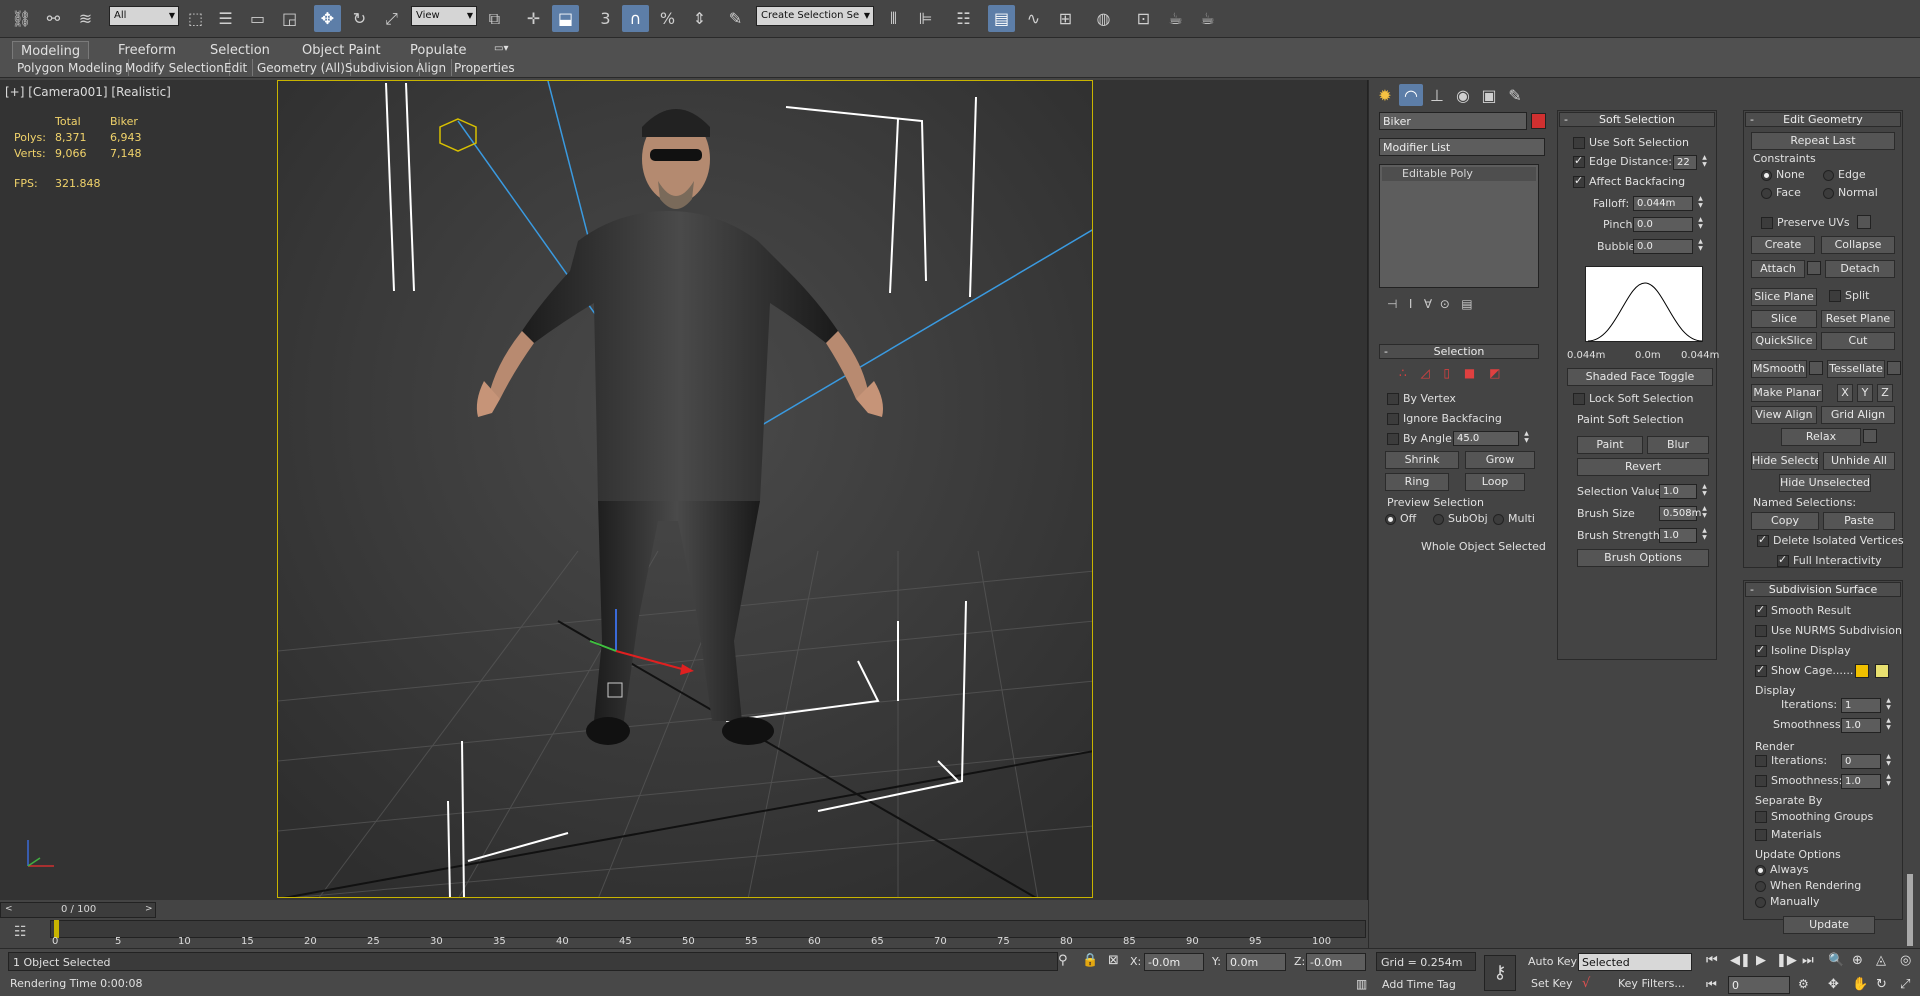 The image size is (1920, 996). I want to click on orbit-icon: ◎, so click(1905, 960).